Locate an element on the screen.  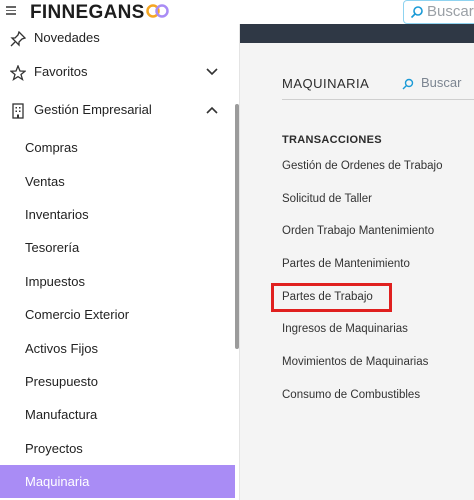
sidebar-subitem-manufactura: Manufactura is located at coordinates (117, 414).